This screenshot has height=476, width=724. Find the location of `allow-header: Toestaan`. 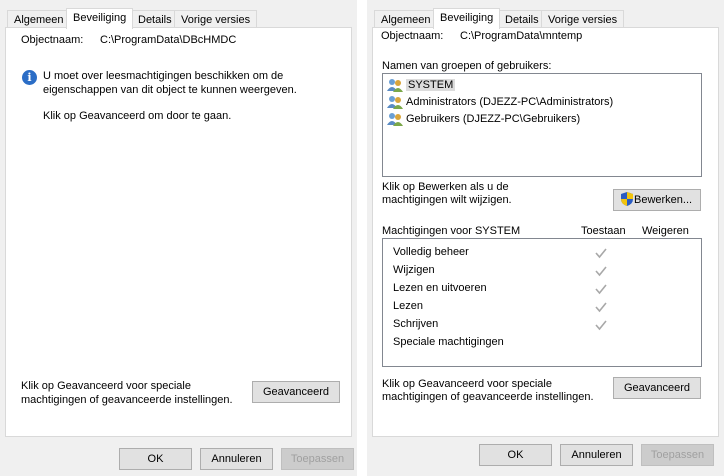

allow-header: Toestaan is located at coordinates (603, 231).